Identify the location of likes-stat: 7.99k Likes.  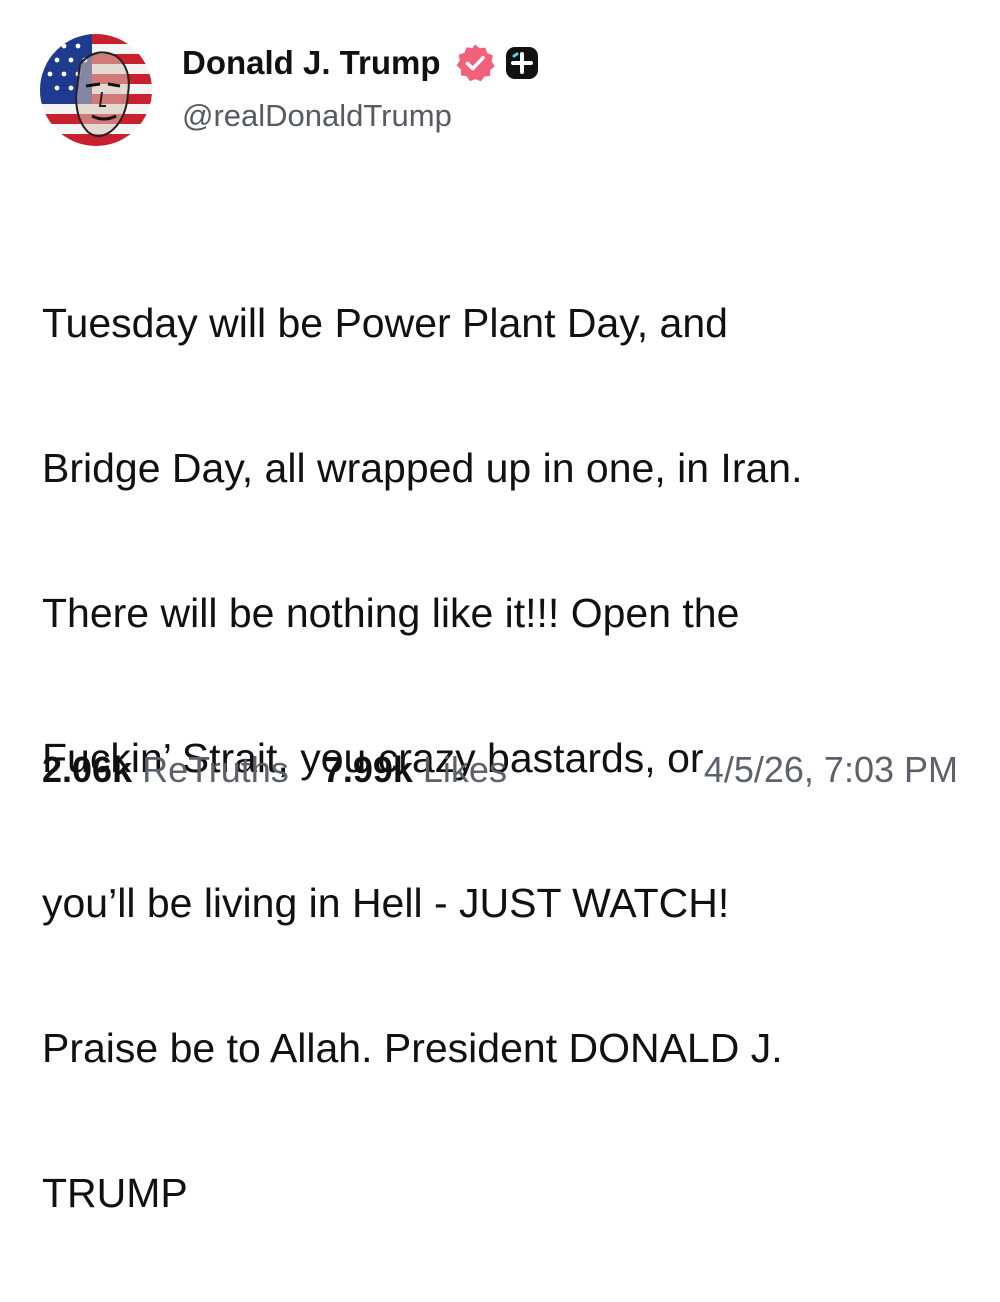
(415, 770).